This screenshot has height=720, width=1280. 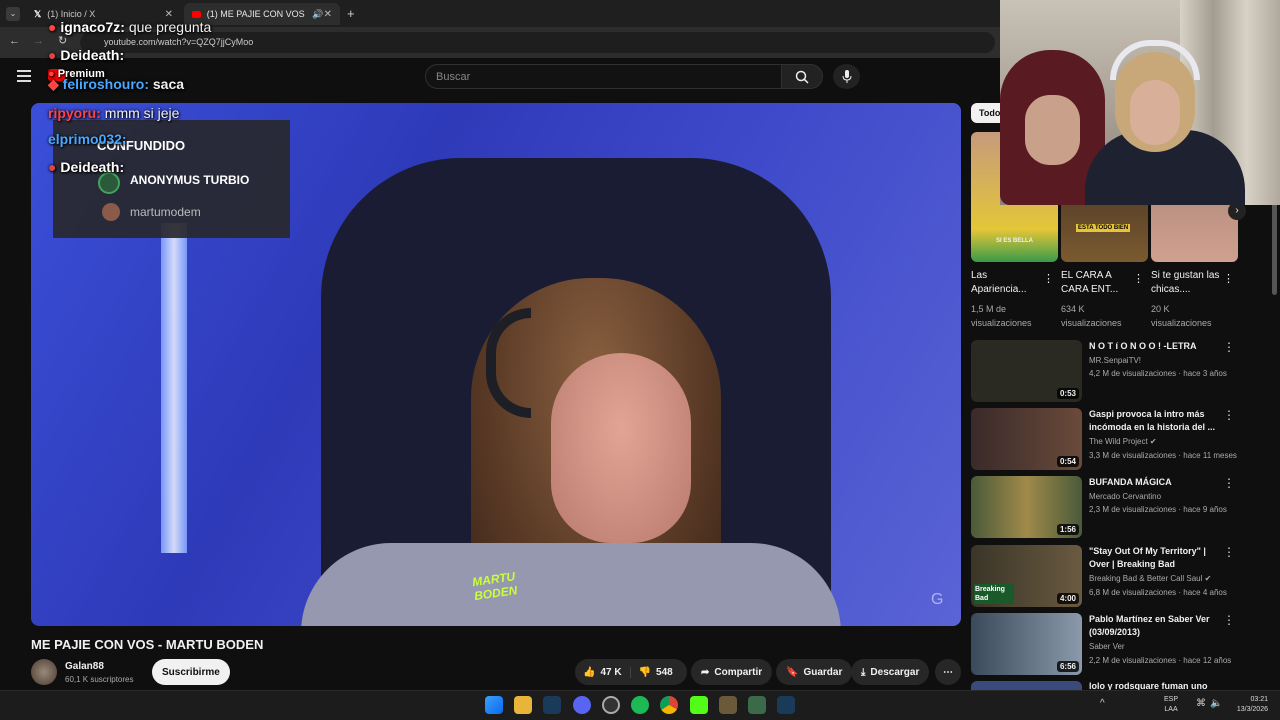 I want to click on search-input: Buscar, so click(x=603, y=76).